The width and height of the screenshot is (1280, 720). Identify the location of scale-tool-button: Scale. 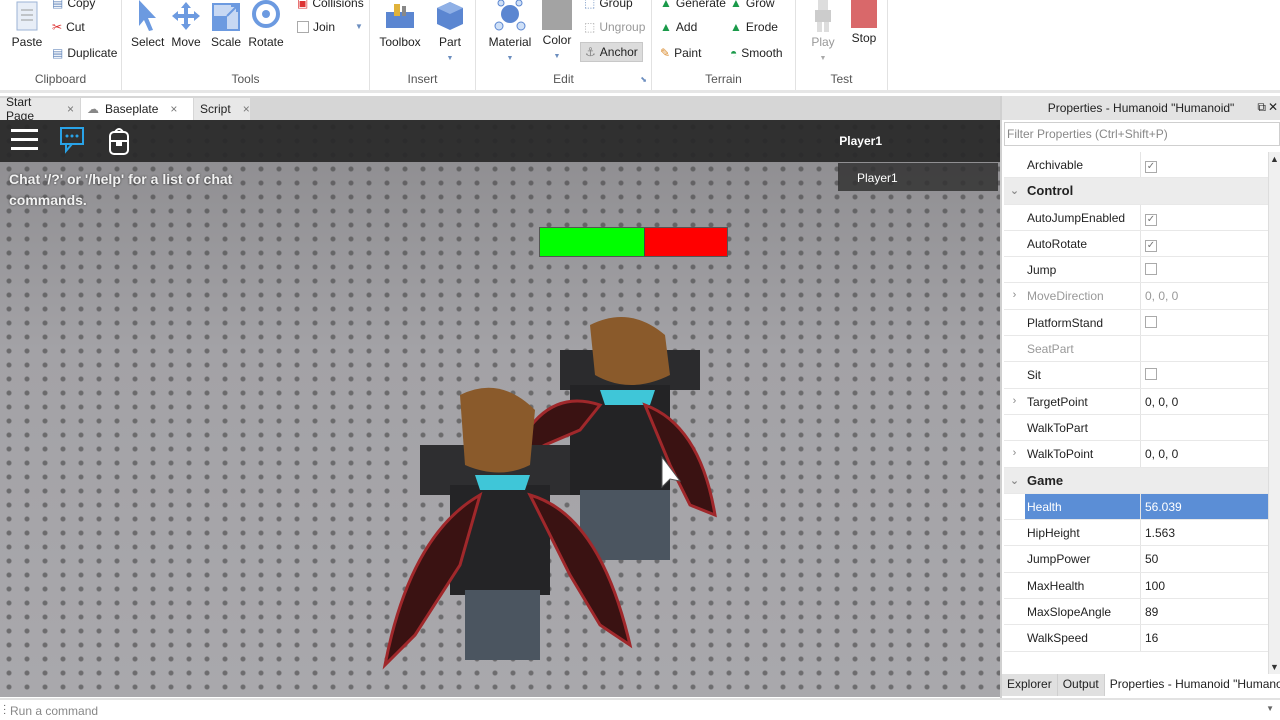
(226, 24).